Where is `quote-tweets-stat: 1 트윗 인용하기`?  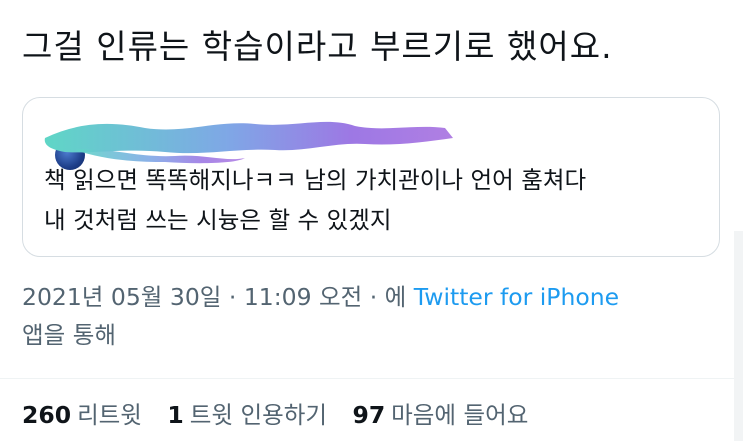
quote-tweets-stat: 1 트윗 인용하기 is located at coordinates (247, 415).